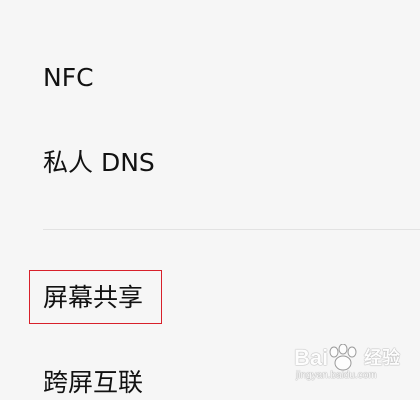 This screenshot has width=420, height=400. I want to click on watermark-brand-right: 经验, so click(382, 358).